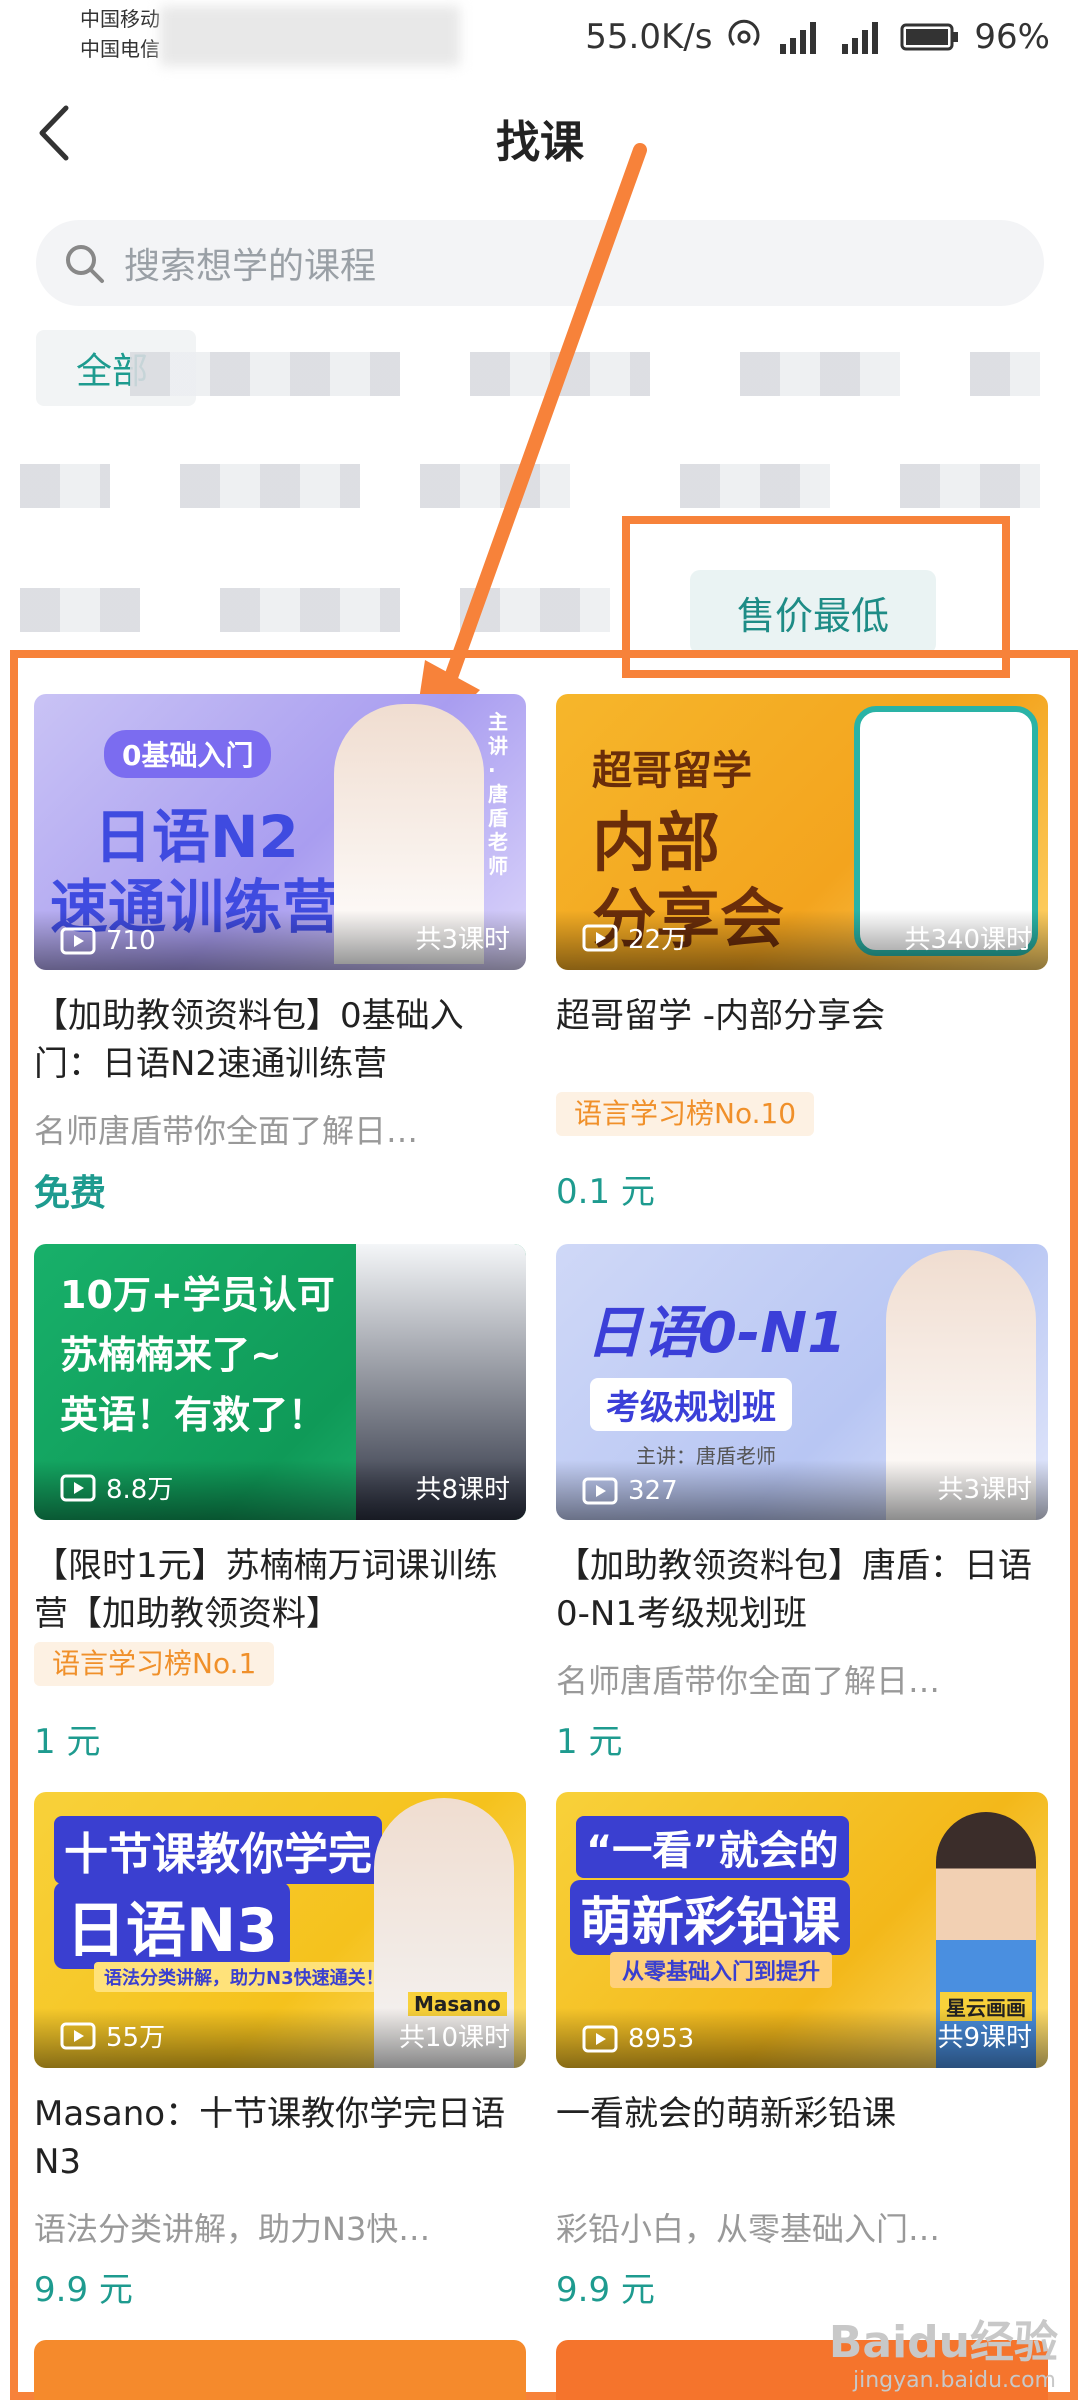  Describe the element at coordinates (462, 1490) in the screenshot. I see `lesson-count: 共8课时` at that location.